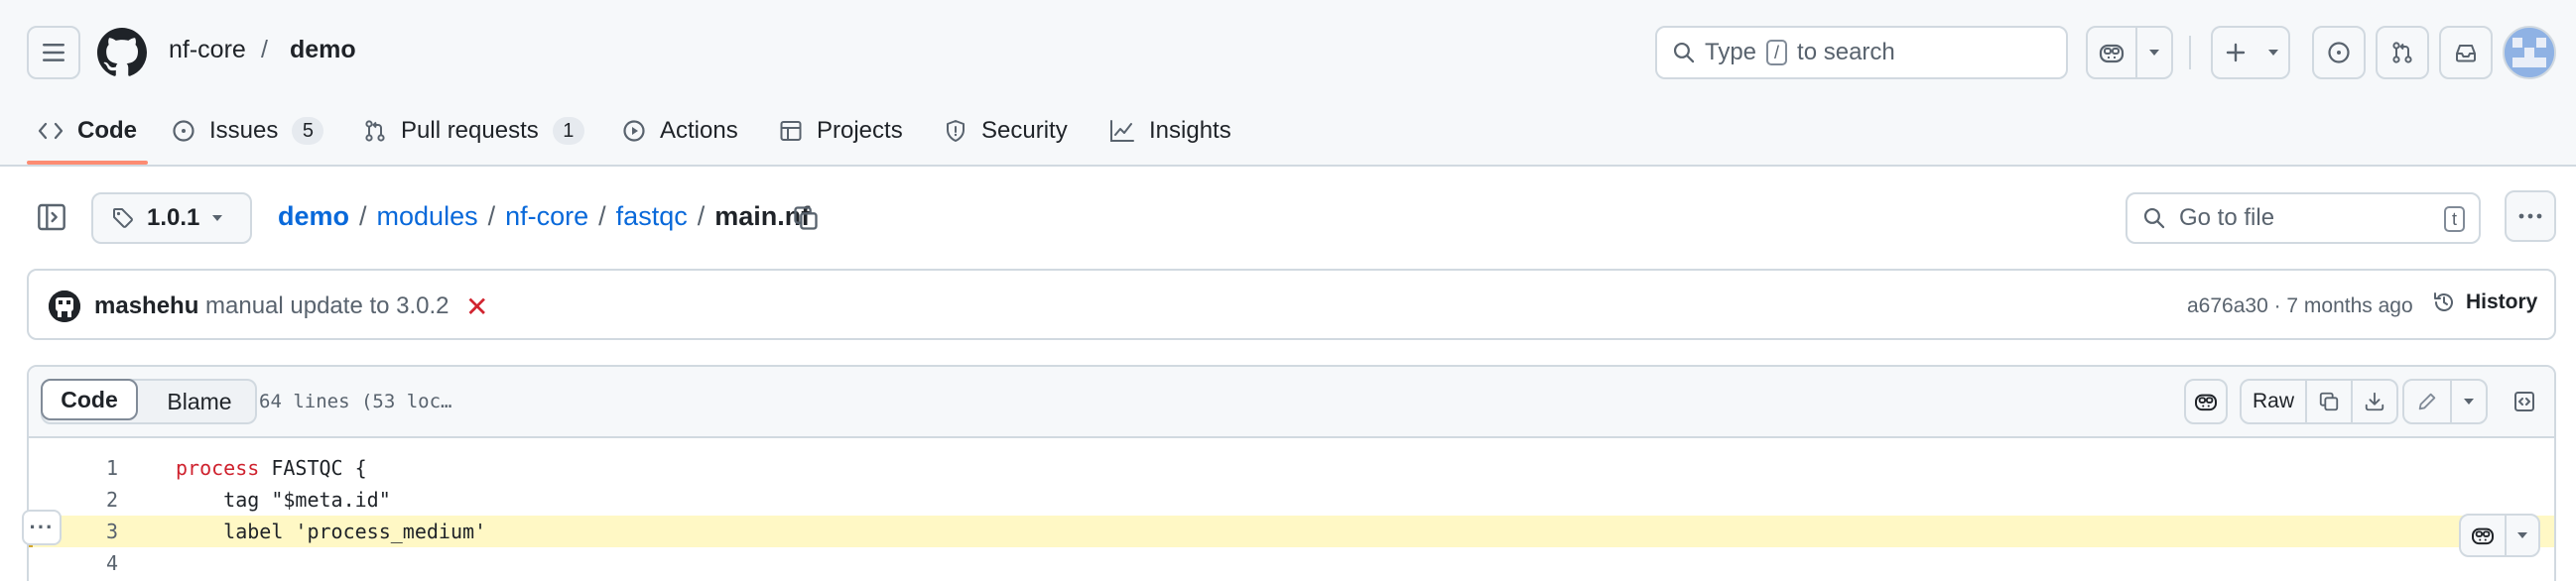 Image resolution: width=2576 pixels, height=581 pixels. I want to click on sidebar-expand-icon, so click(52, 217).